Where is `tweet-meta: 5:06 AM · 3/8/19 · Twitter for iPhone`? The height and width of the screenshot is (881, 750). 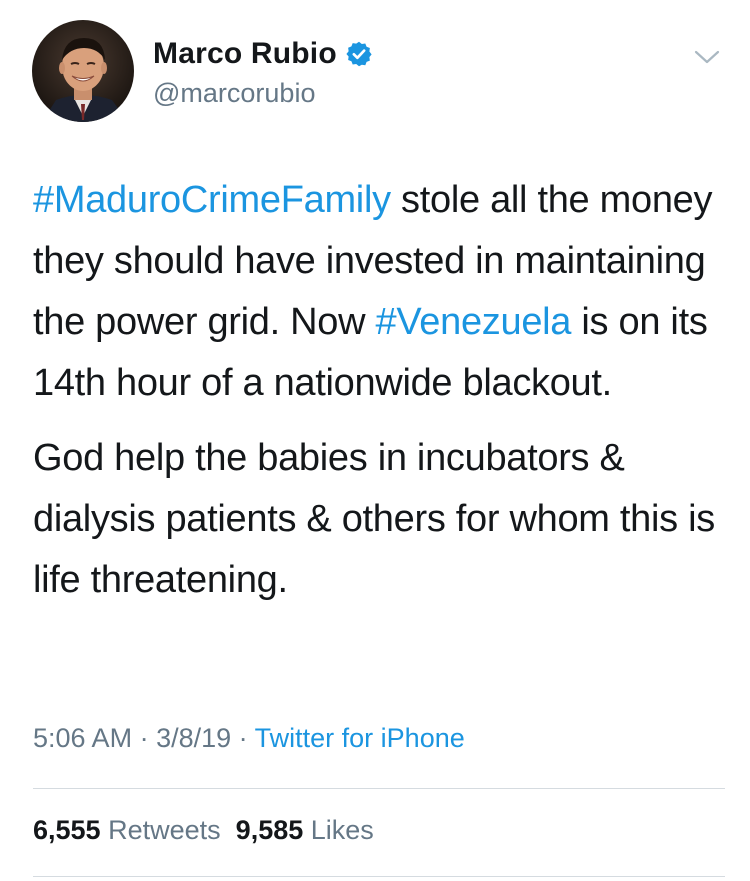 tweet-meta: 5:06 AM · 3/8/19 · Twitter for iPhone is located at coordinates (249, 738).